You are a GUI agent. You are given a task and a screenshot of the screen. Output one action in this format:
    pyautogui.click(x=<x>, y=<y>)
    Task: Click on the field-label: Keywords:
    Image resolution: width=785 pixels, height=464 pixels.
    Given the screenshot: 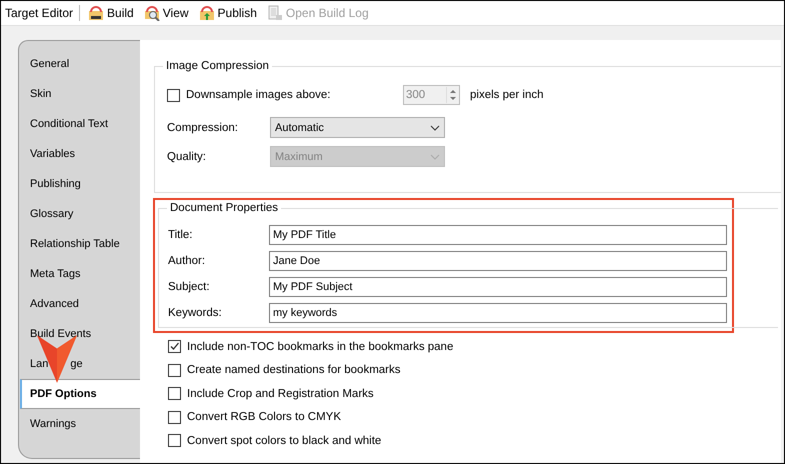 What is the action you would take?
    pyautogui.click(x=195, y=313)
    